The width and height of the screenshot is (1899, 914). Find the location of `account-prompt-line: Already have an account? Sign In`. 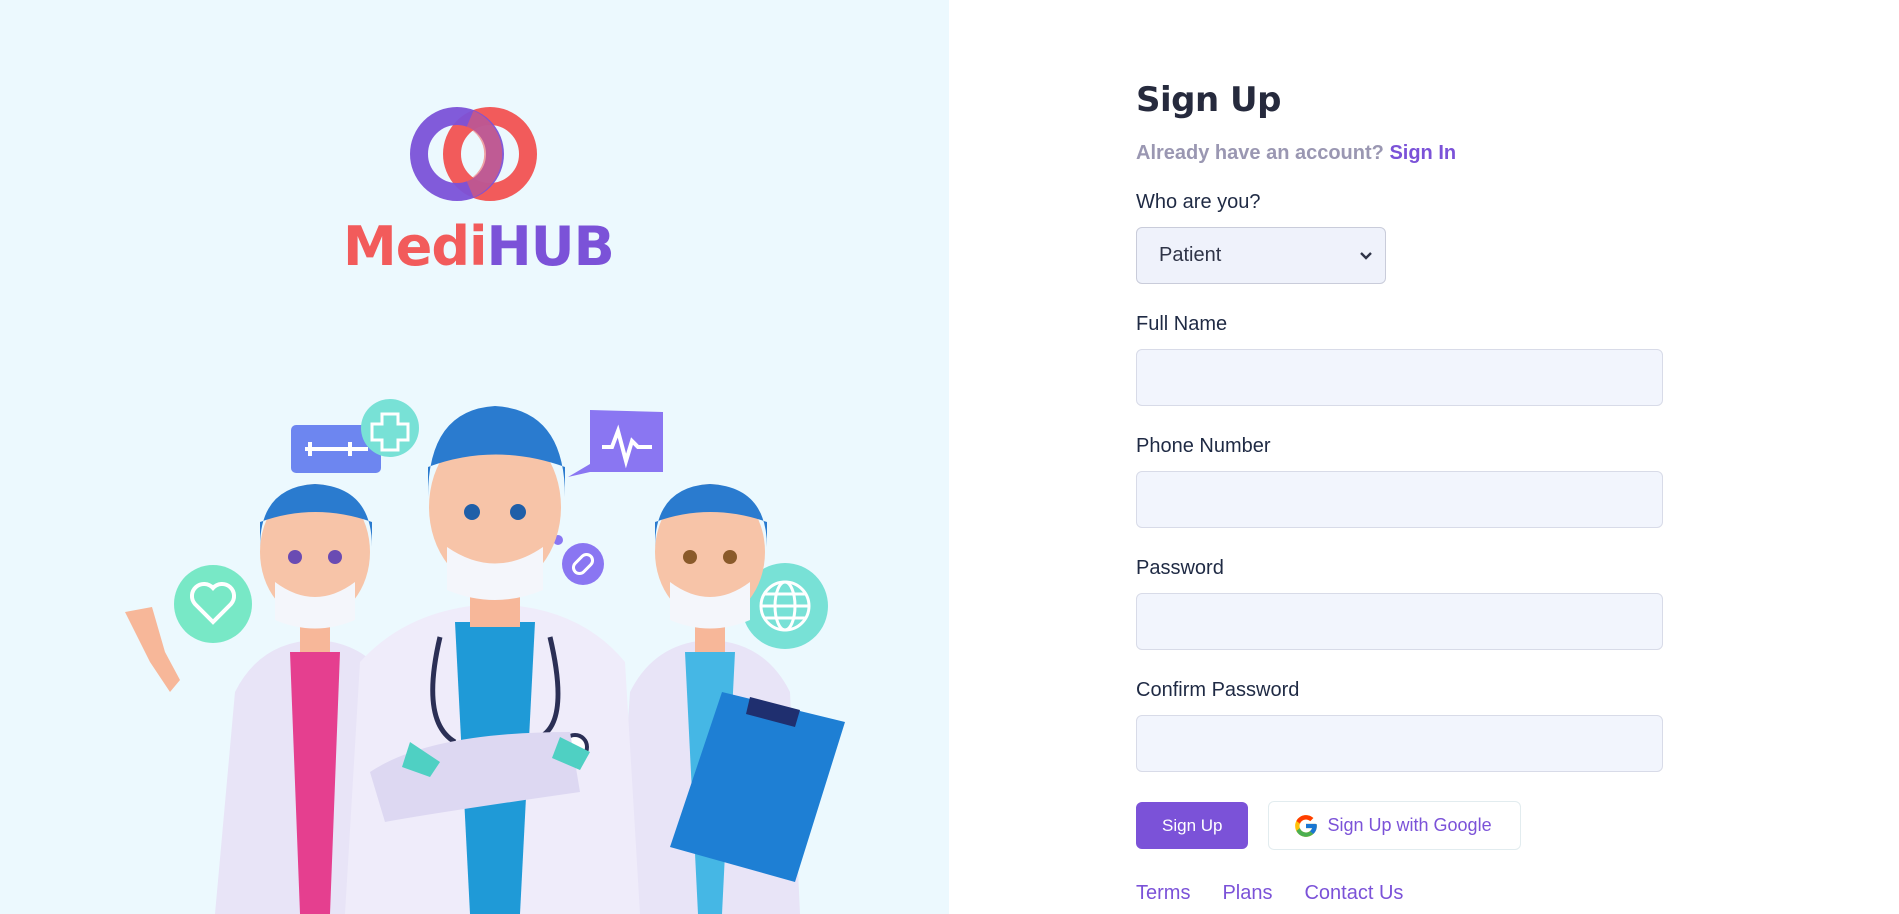

account-prompt-line: Already have an account? Sign In is located at coordinates (1401, 153).